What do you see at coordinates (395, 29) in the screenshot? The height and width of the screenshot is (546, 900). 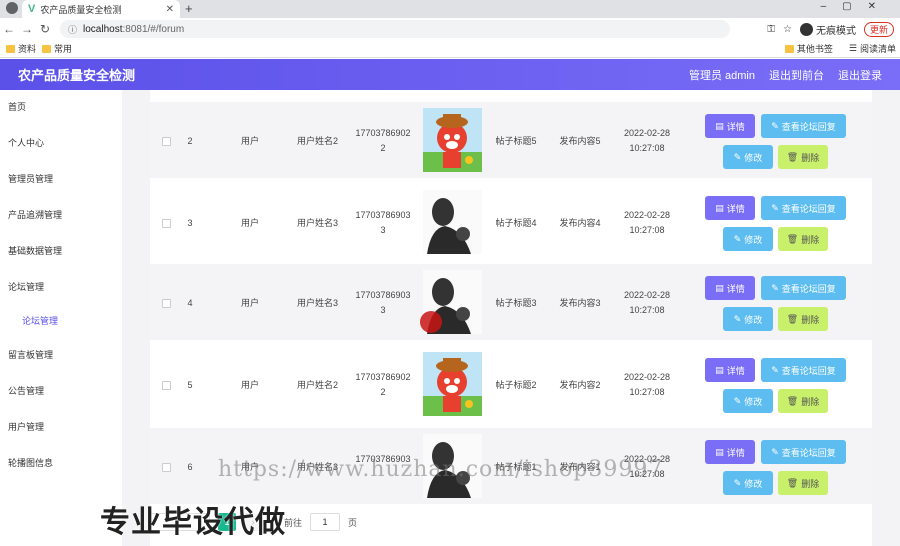 I see `url-input: ⓘ localhost:8081/#/forum` at bounding box center [395, 29].